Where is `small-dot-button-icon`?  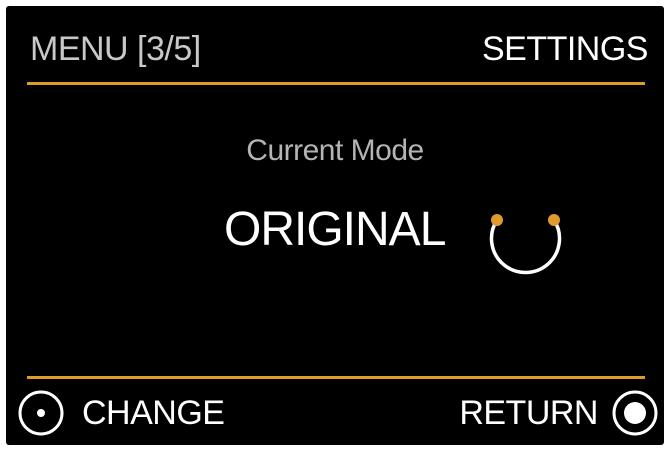
small-dot-button-icon is located at coordinates (41, 413).